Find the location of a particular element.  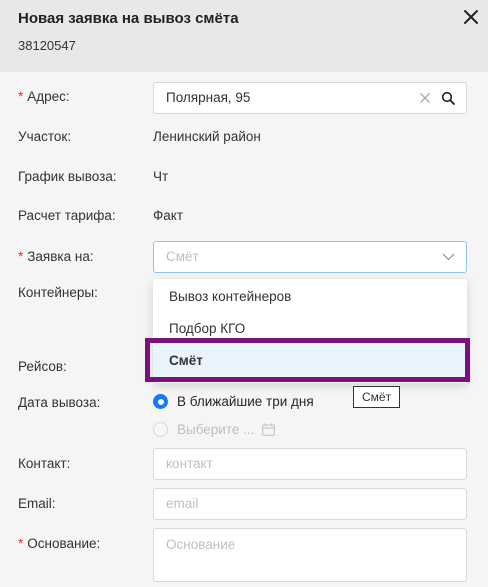

date-label: Дата вывоза: is located at coordinates (59, 402).